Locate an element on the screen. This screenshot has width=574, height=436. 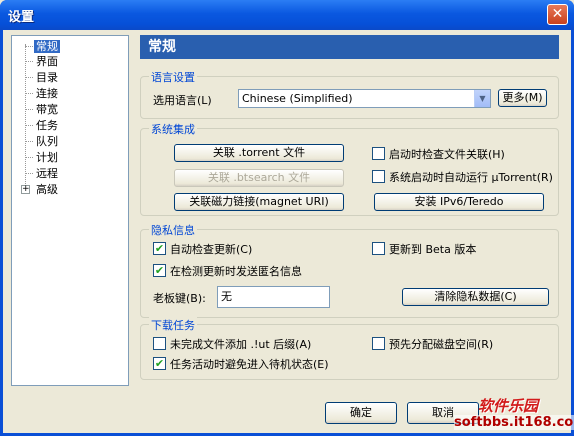
sidebar-item-label: 队列 is located at coordinates (47, 141).